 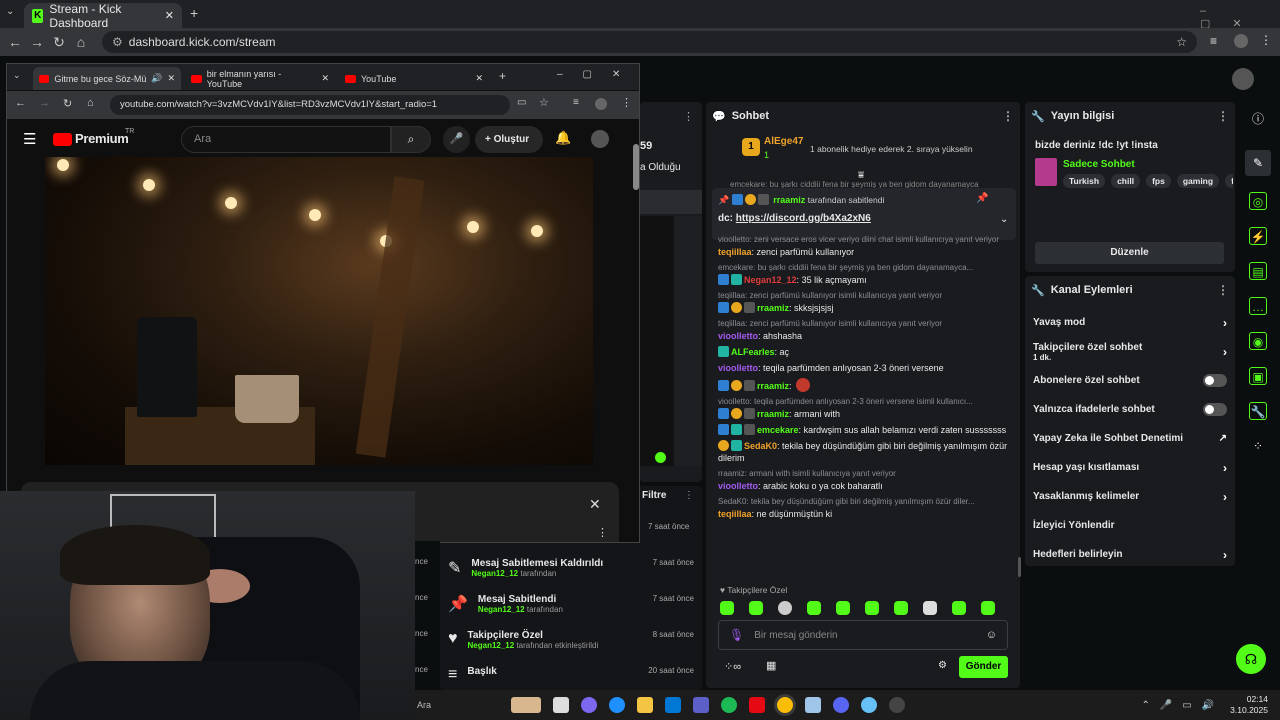 I want to click on filter-button: Filtre, so click(x=654, y=495).